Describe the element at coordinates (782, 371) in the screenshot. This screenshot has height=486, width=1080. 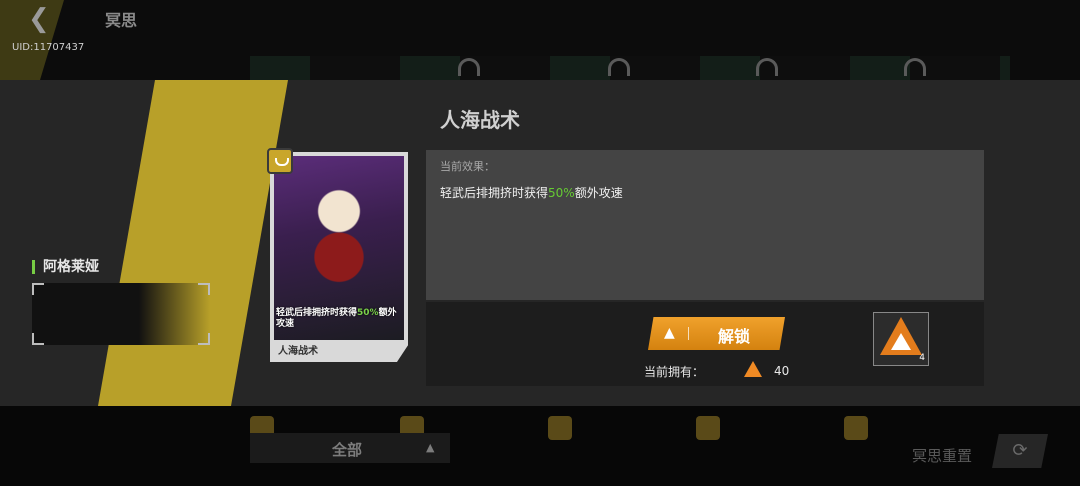
I see `owned-count: 40` at that location.